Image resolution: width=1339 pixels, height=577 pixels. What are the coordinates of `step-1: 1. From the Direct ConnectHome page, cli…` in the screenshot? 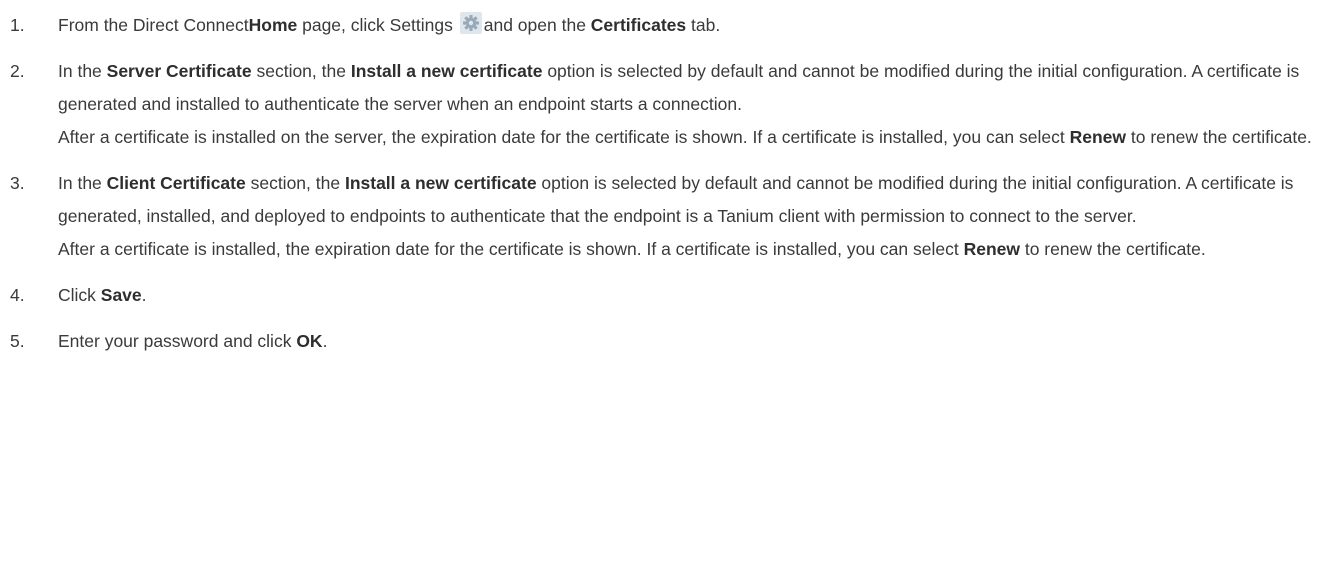 It's located at (669, 25).